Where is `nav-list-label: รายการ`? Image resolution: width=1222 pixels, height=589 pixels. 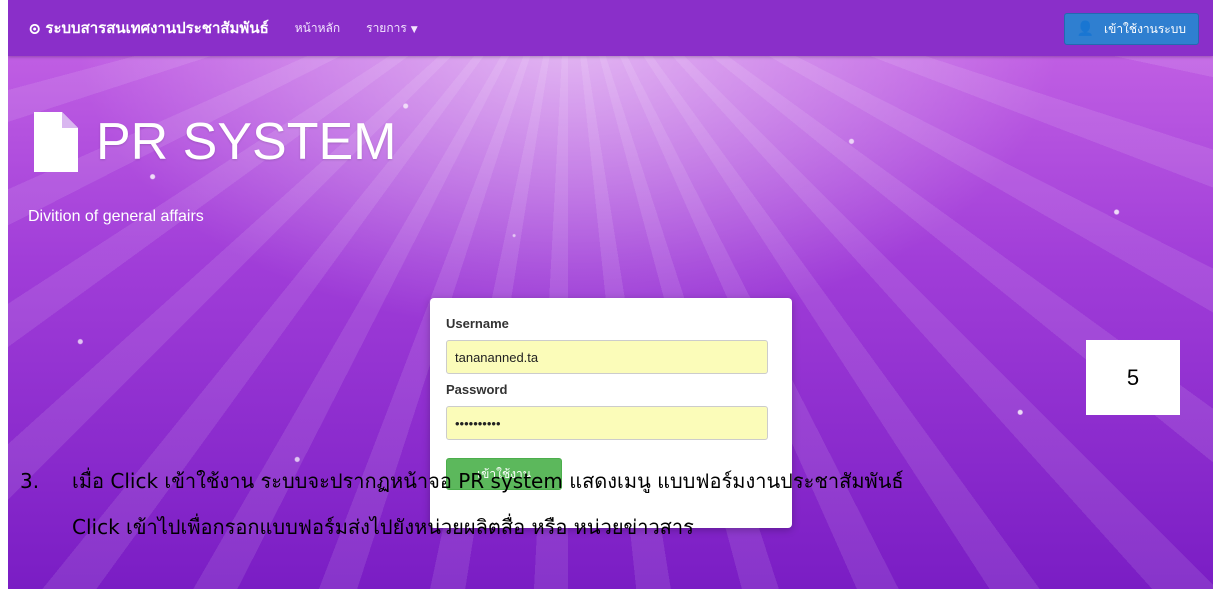
nav-list-label: รายการ is located at coordinates (386, 27).